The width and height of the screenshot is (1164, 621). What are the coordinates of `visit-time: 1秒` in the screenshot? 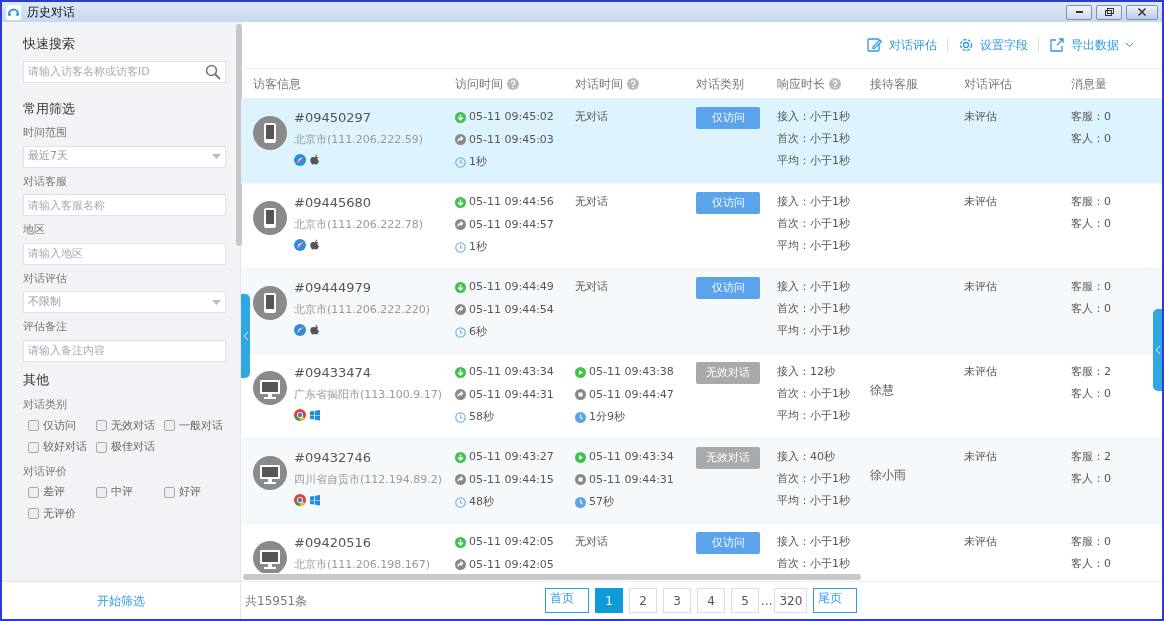 It's located at (478, 162).